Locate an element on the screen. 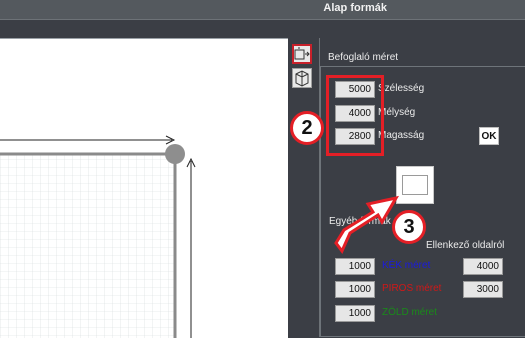 The height and width of the screenshot is (338, 525). corner-handle is located at coordinates (175, 154).